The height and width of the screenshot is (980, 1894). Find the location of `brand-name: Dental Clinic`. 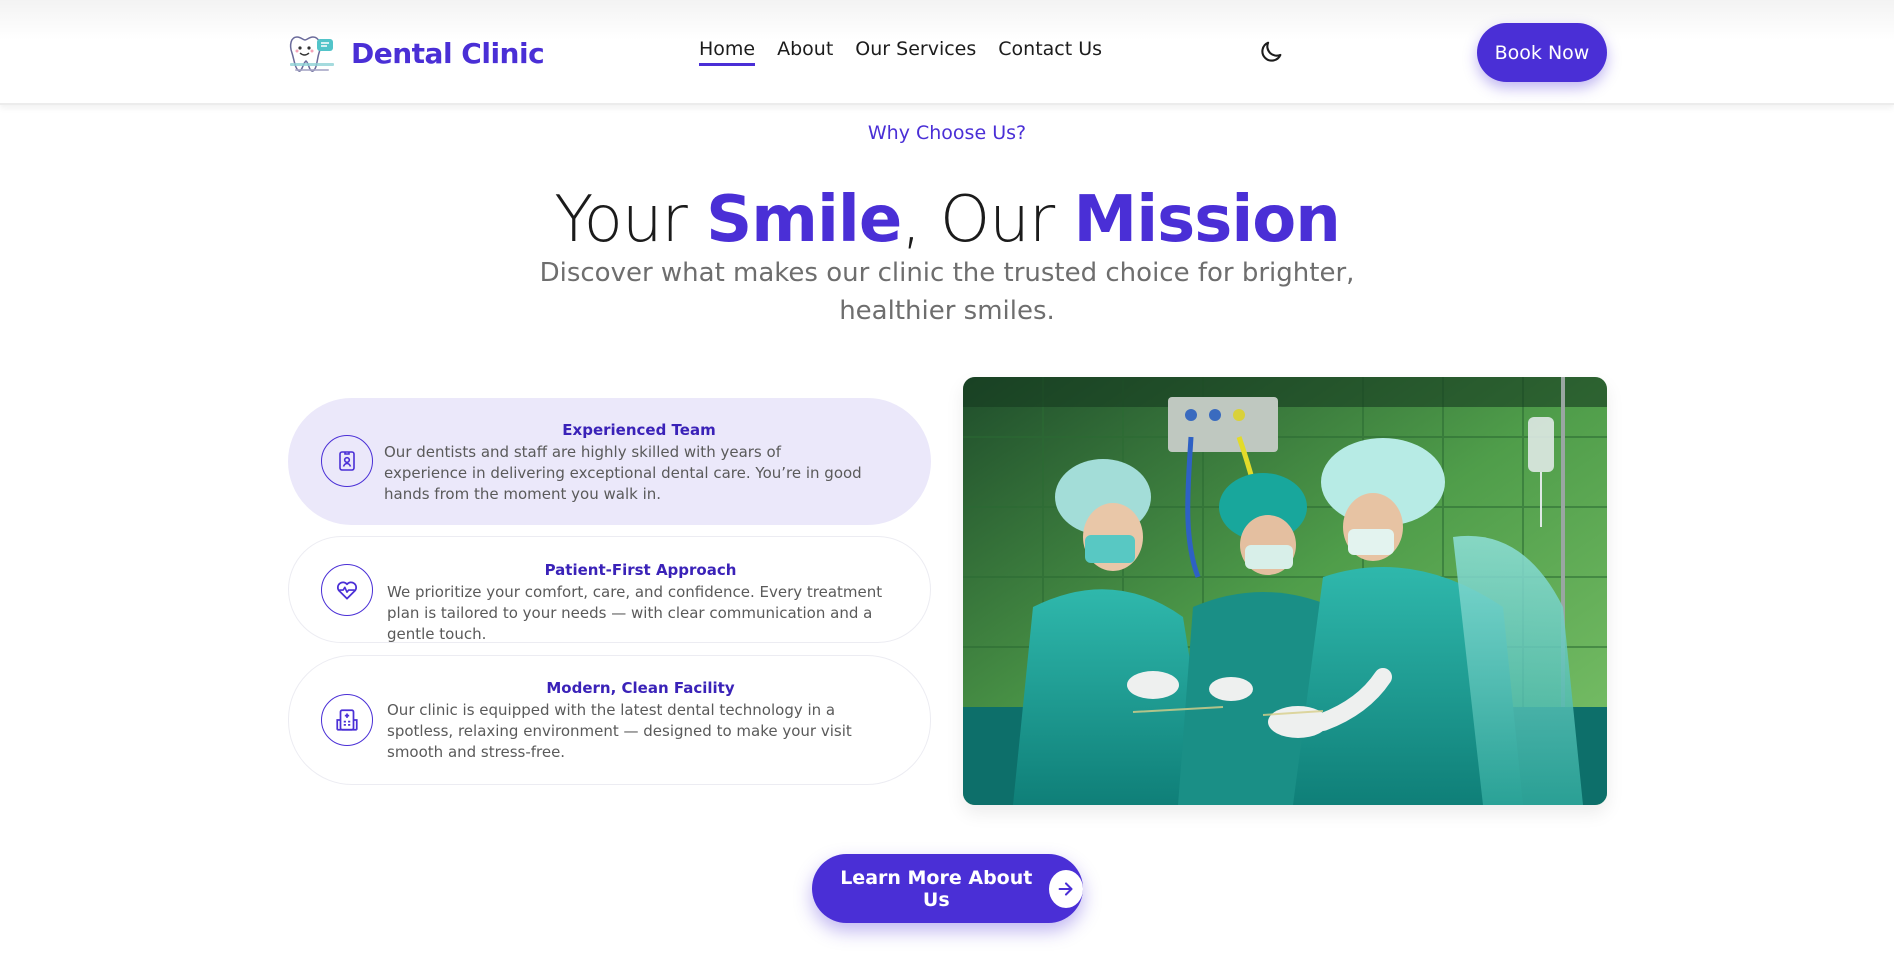

brand-name: Dental Clinic is located at coordinates (448, 53).